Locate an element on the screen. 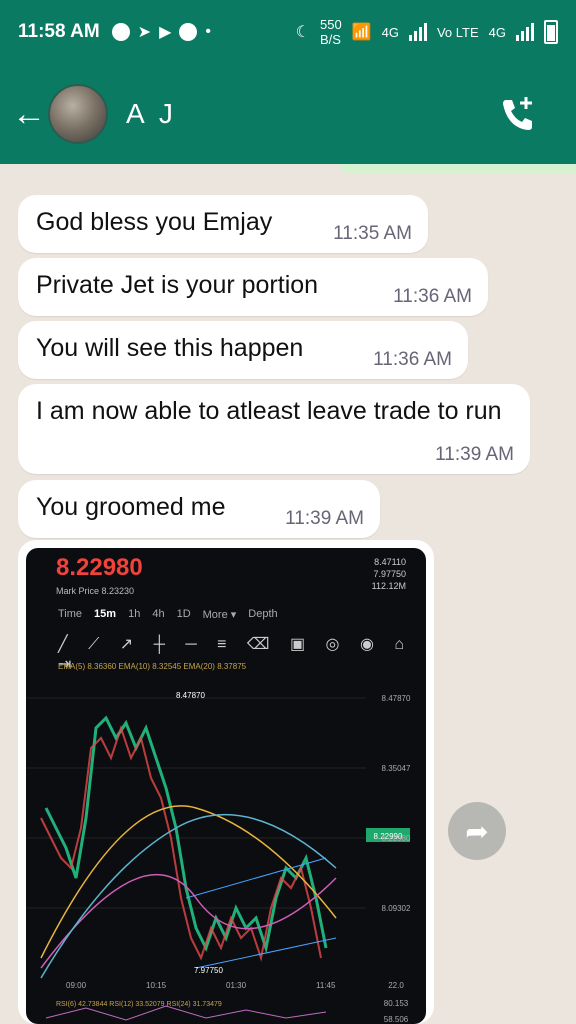  share-arrow-icon: ➦ is located at coordinates (477, 831).